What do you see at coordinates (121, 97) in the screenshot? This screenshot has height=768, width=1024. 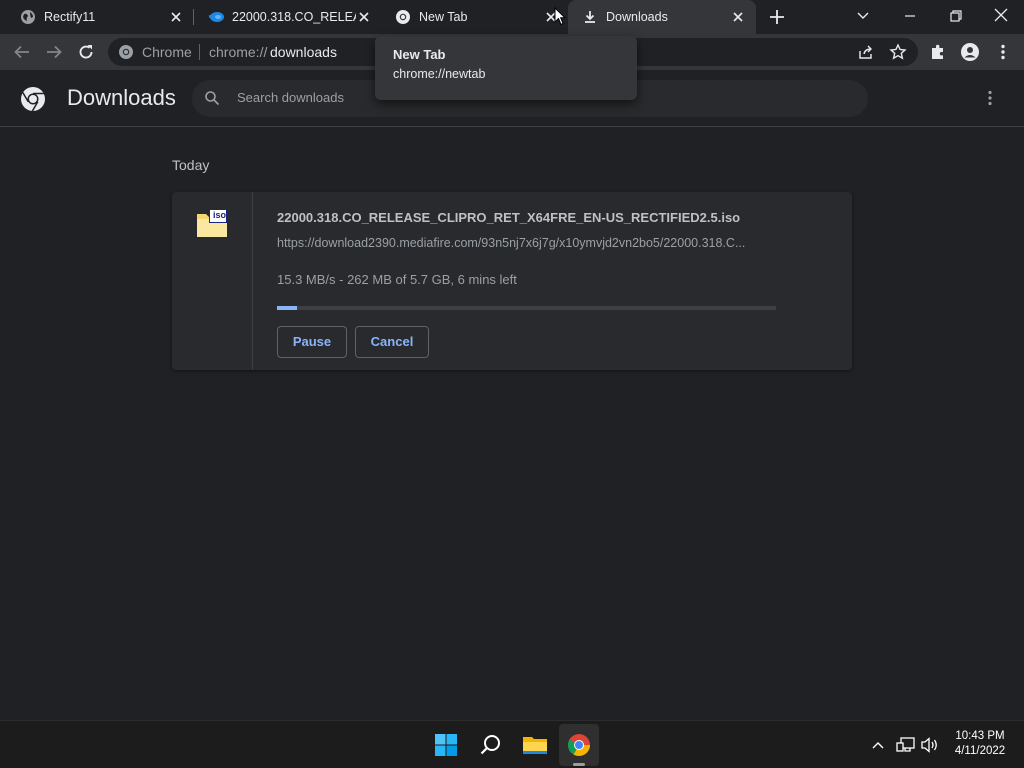 I see `page-title: Downloads` at bounding box center [121, 97].